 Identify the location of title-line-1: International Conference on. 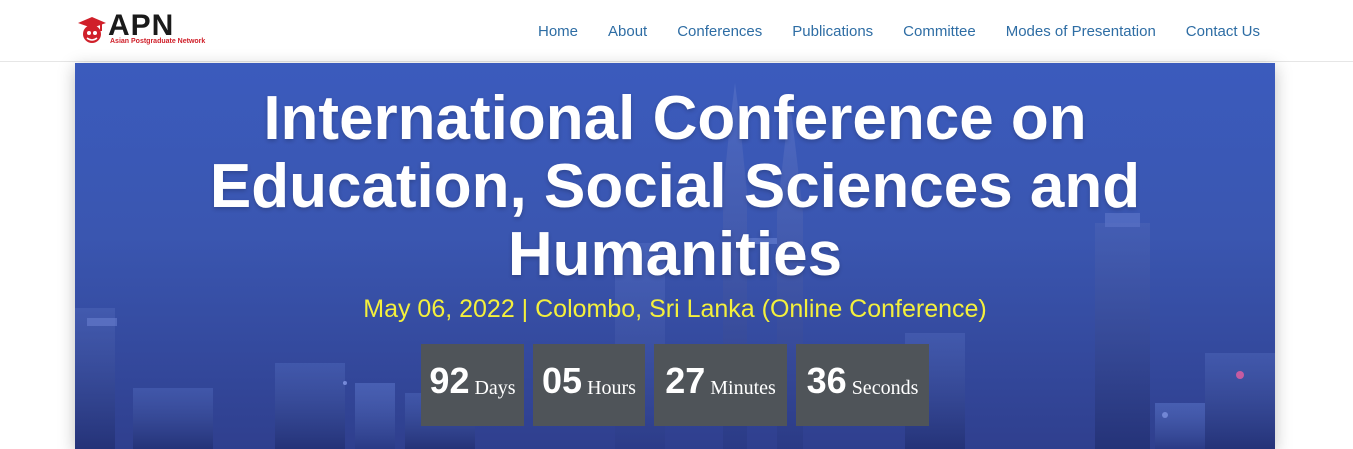
(675, 118).